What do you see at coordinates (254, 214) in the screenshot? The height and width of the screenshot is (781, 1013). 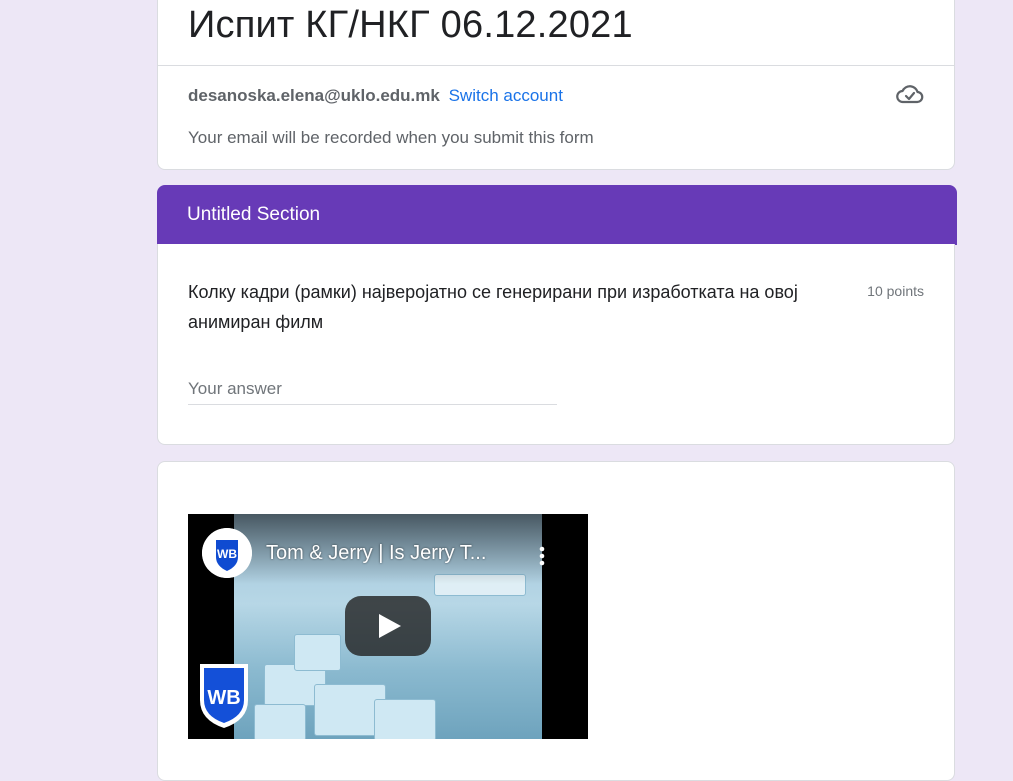 I see `section-title: Untitled Section` at bounding box center [254, 214].